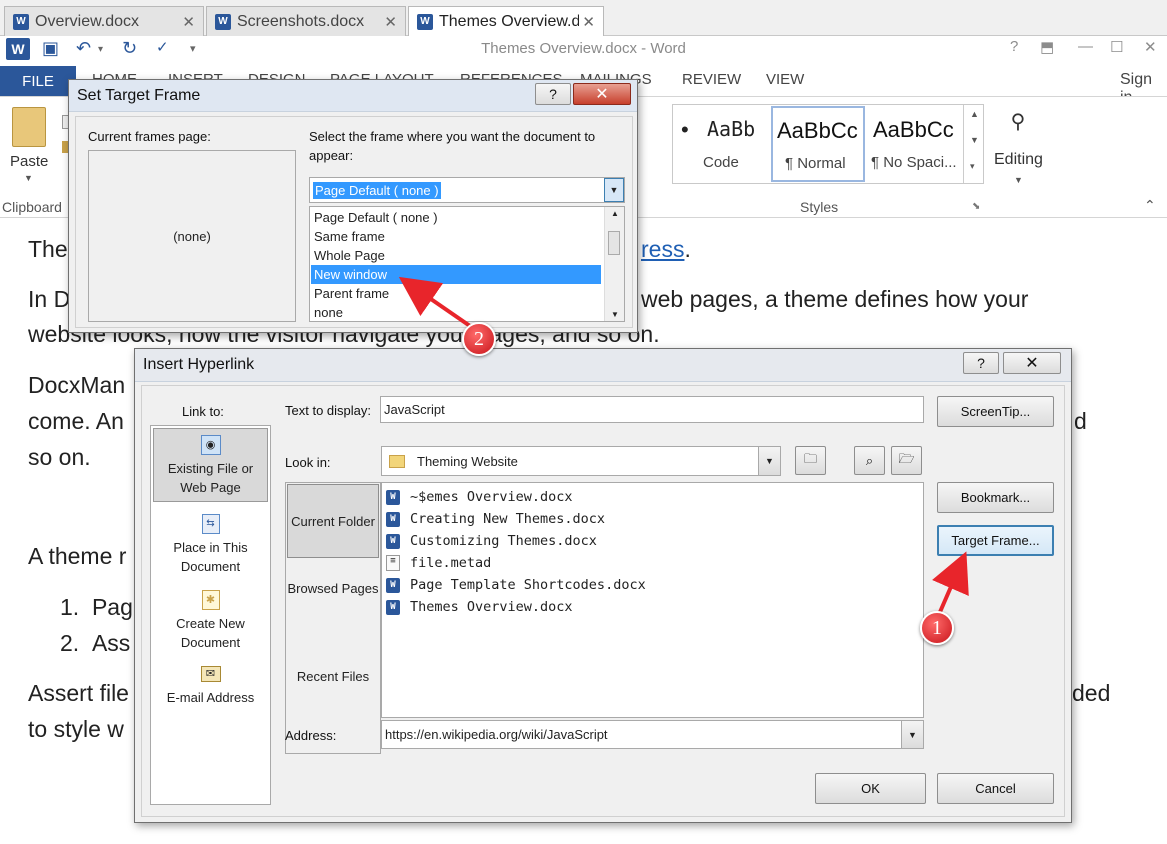 The height and width of the screenshot is (844, 1167). Describe the element at coordinates (435, 302) in the screenshot. I see `arrow-to-new-window` at that location.